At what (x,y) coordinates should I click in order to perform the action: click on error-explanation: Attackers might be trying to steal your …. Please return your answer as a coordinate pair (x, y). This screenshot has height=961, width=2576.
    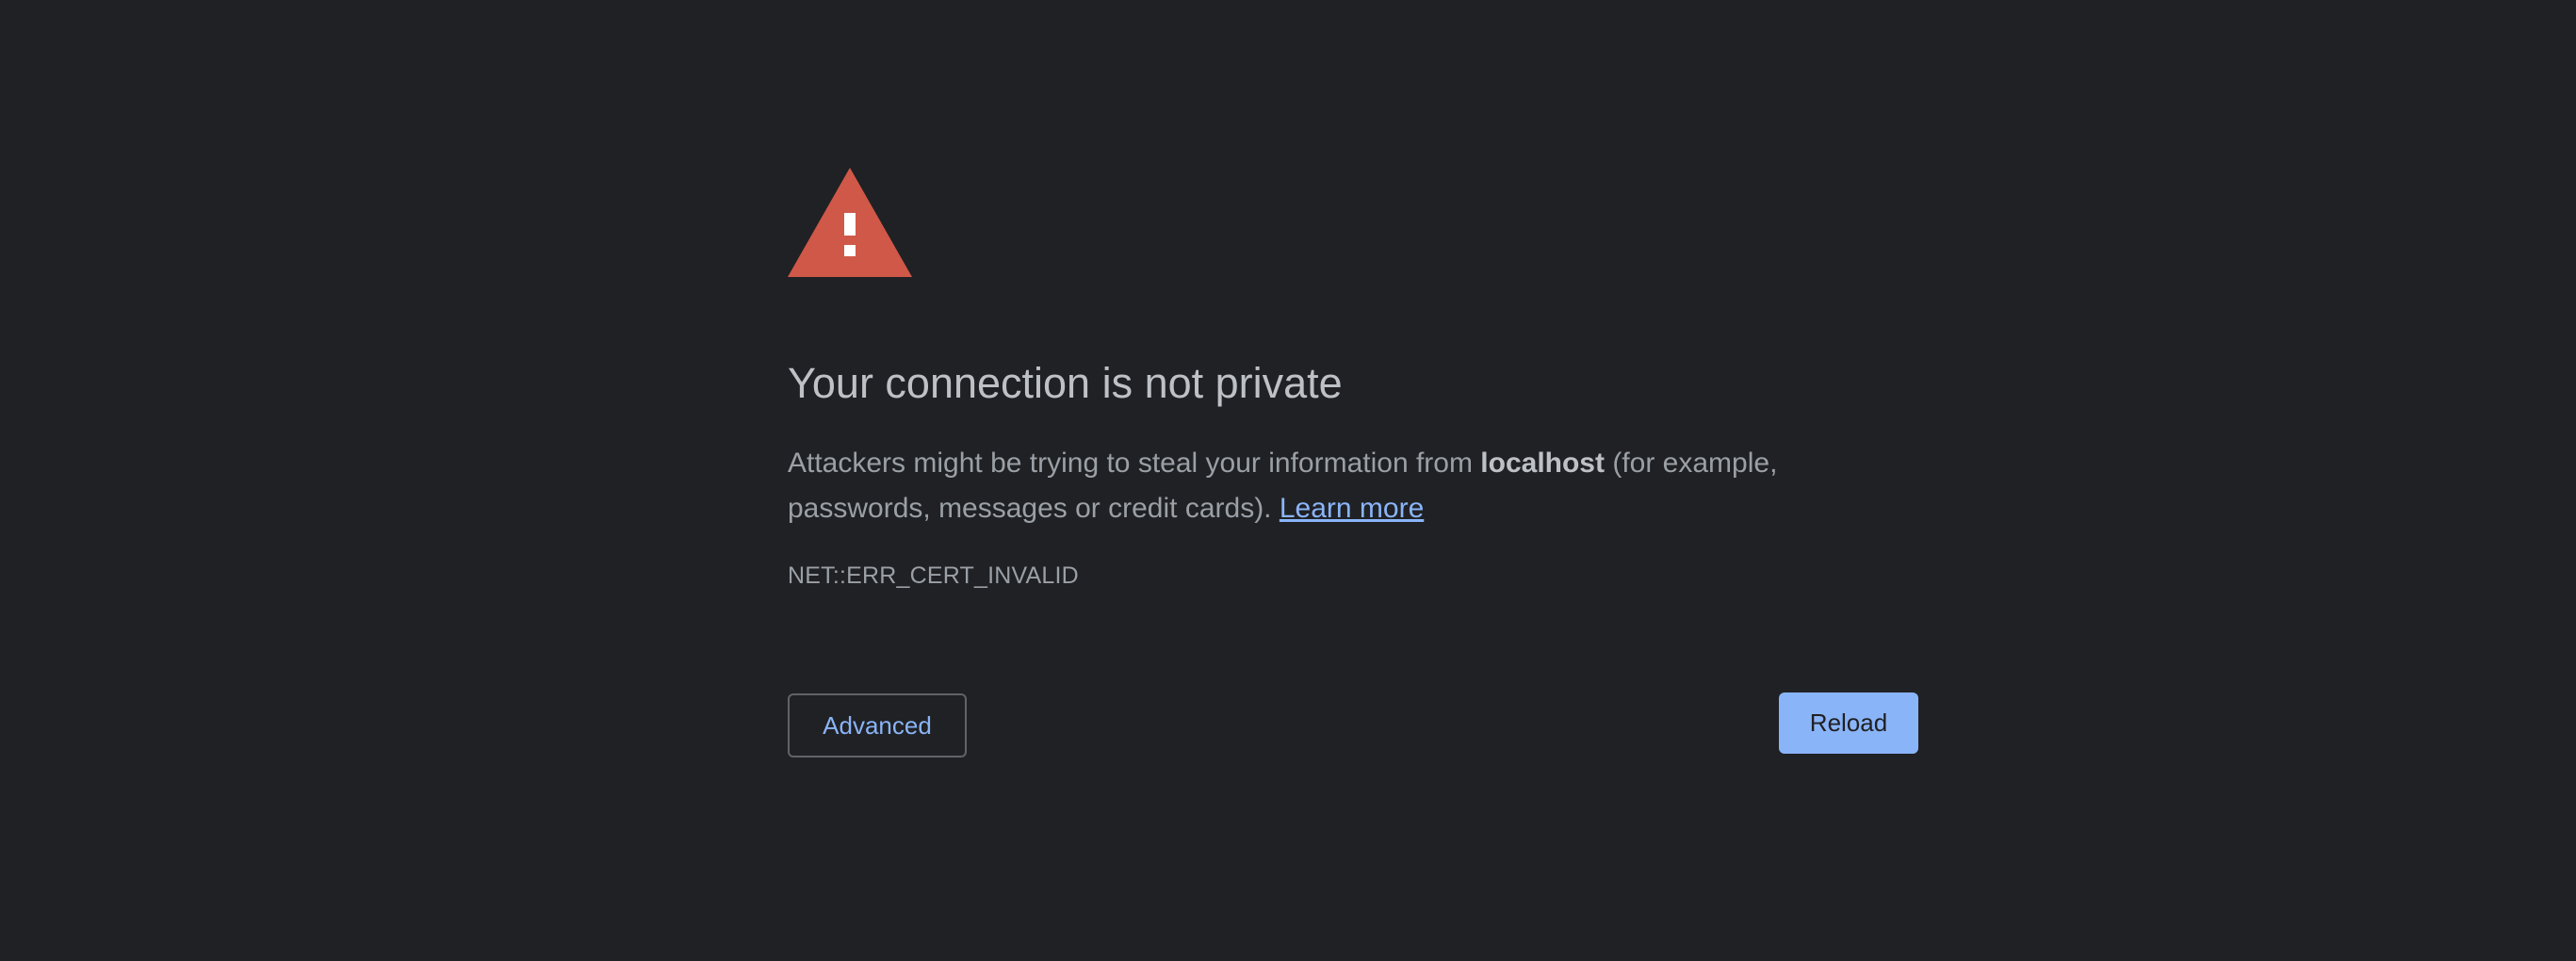
    Looking at the image, I should click on (1353, 486).